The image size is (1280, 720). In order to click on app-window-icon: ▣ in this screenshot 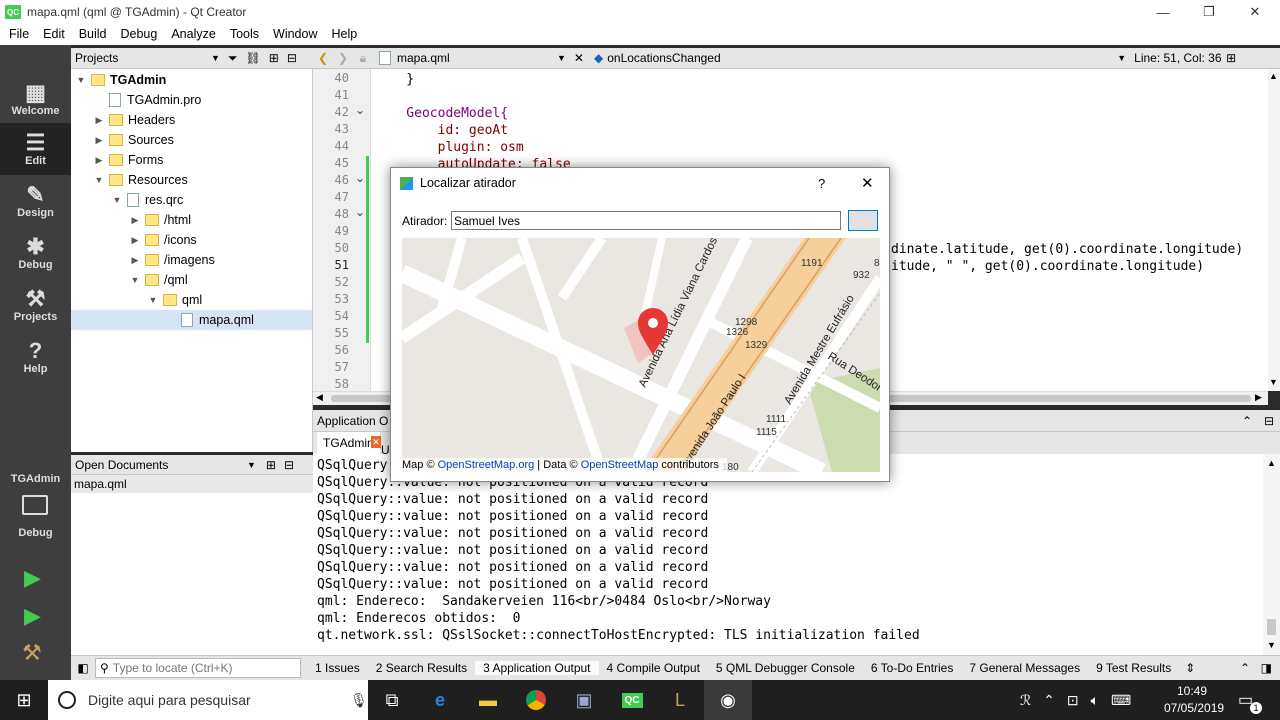, I will do `click(584, 700)`.